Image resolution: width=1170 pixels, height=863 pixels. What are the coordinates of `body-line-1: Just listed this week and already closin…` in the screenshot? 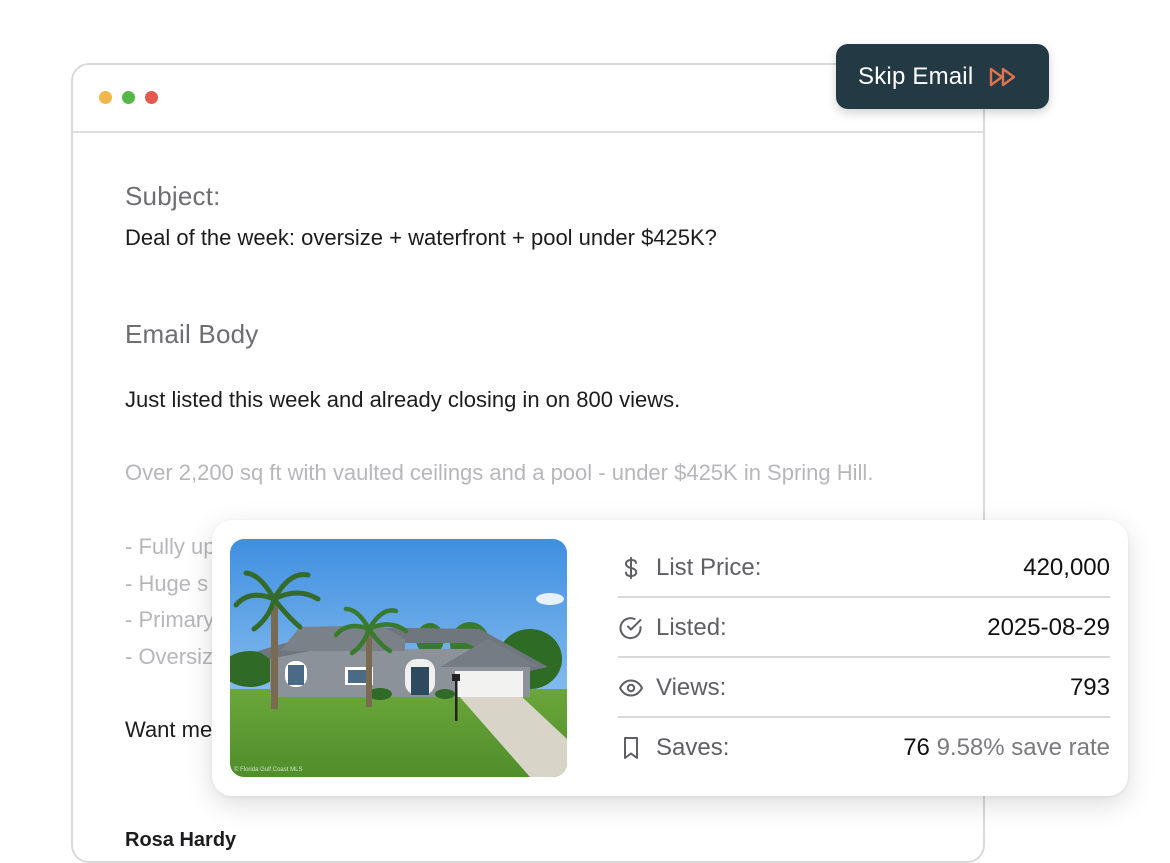 It's located at (403, 399).